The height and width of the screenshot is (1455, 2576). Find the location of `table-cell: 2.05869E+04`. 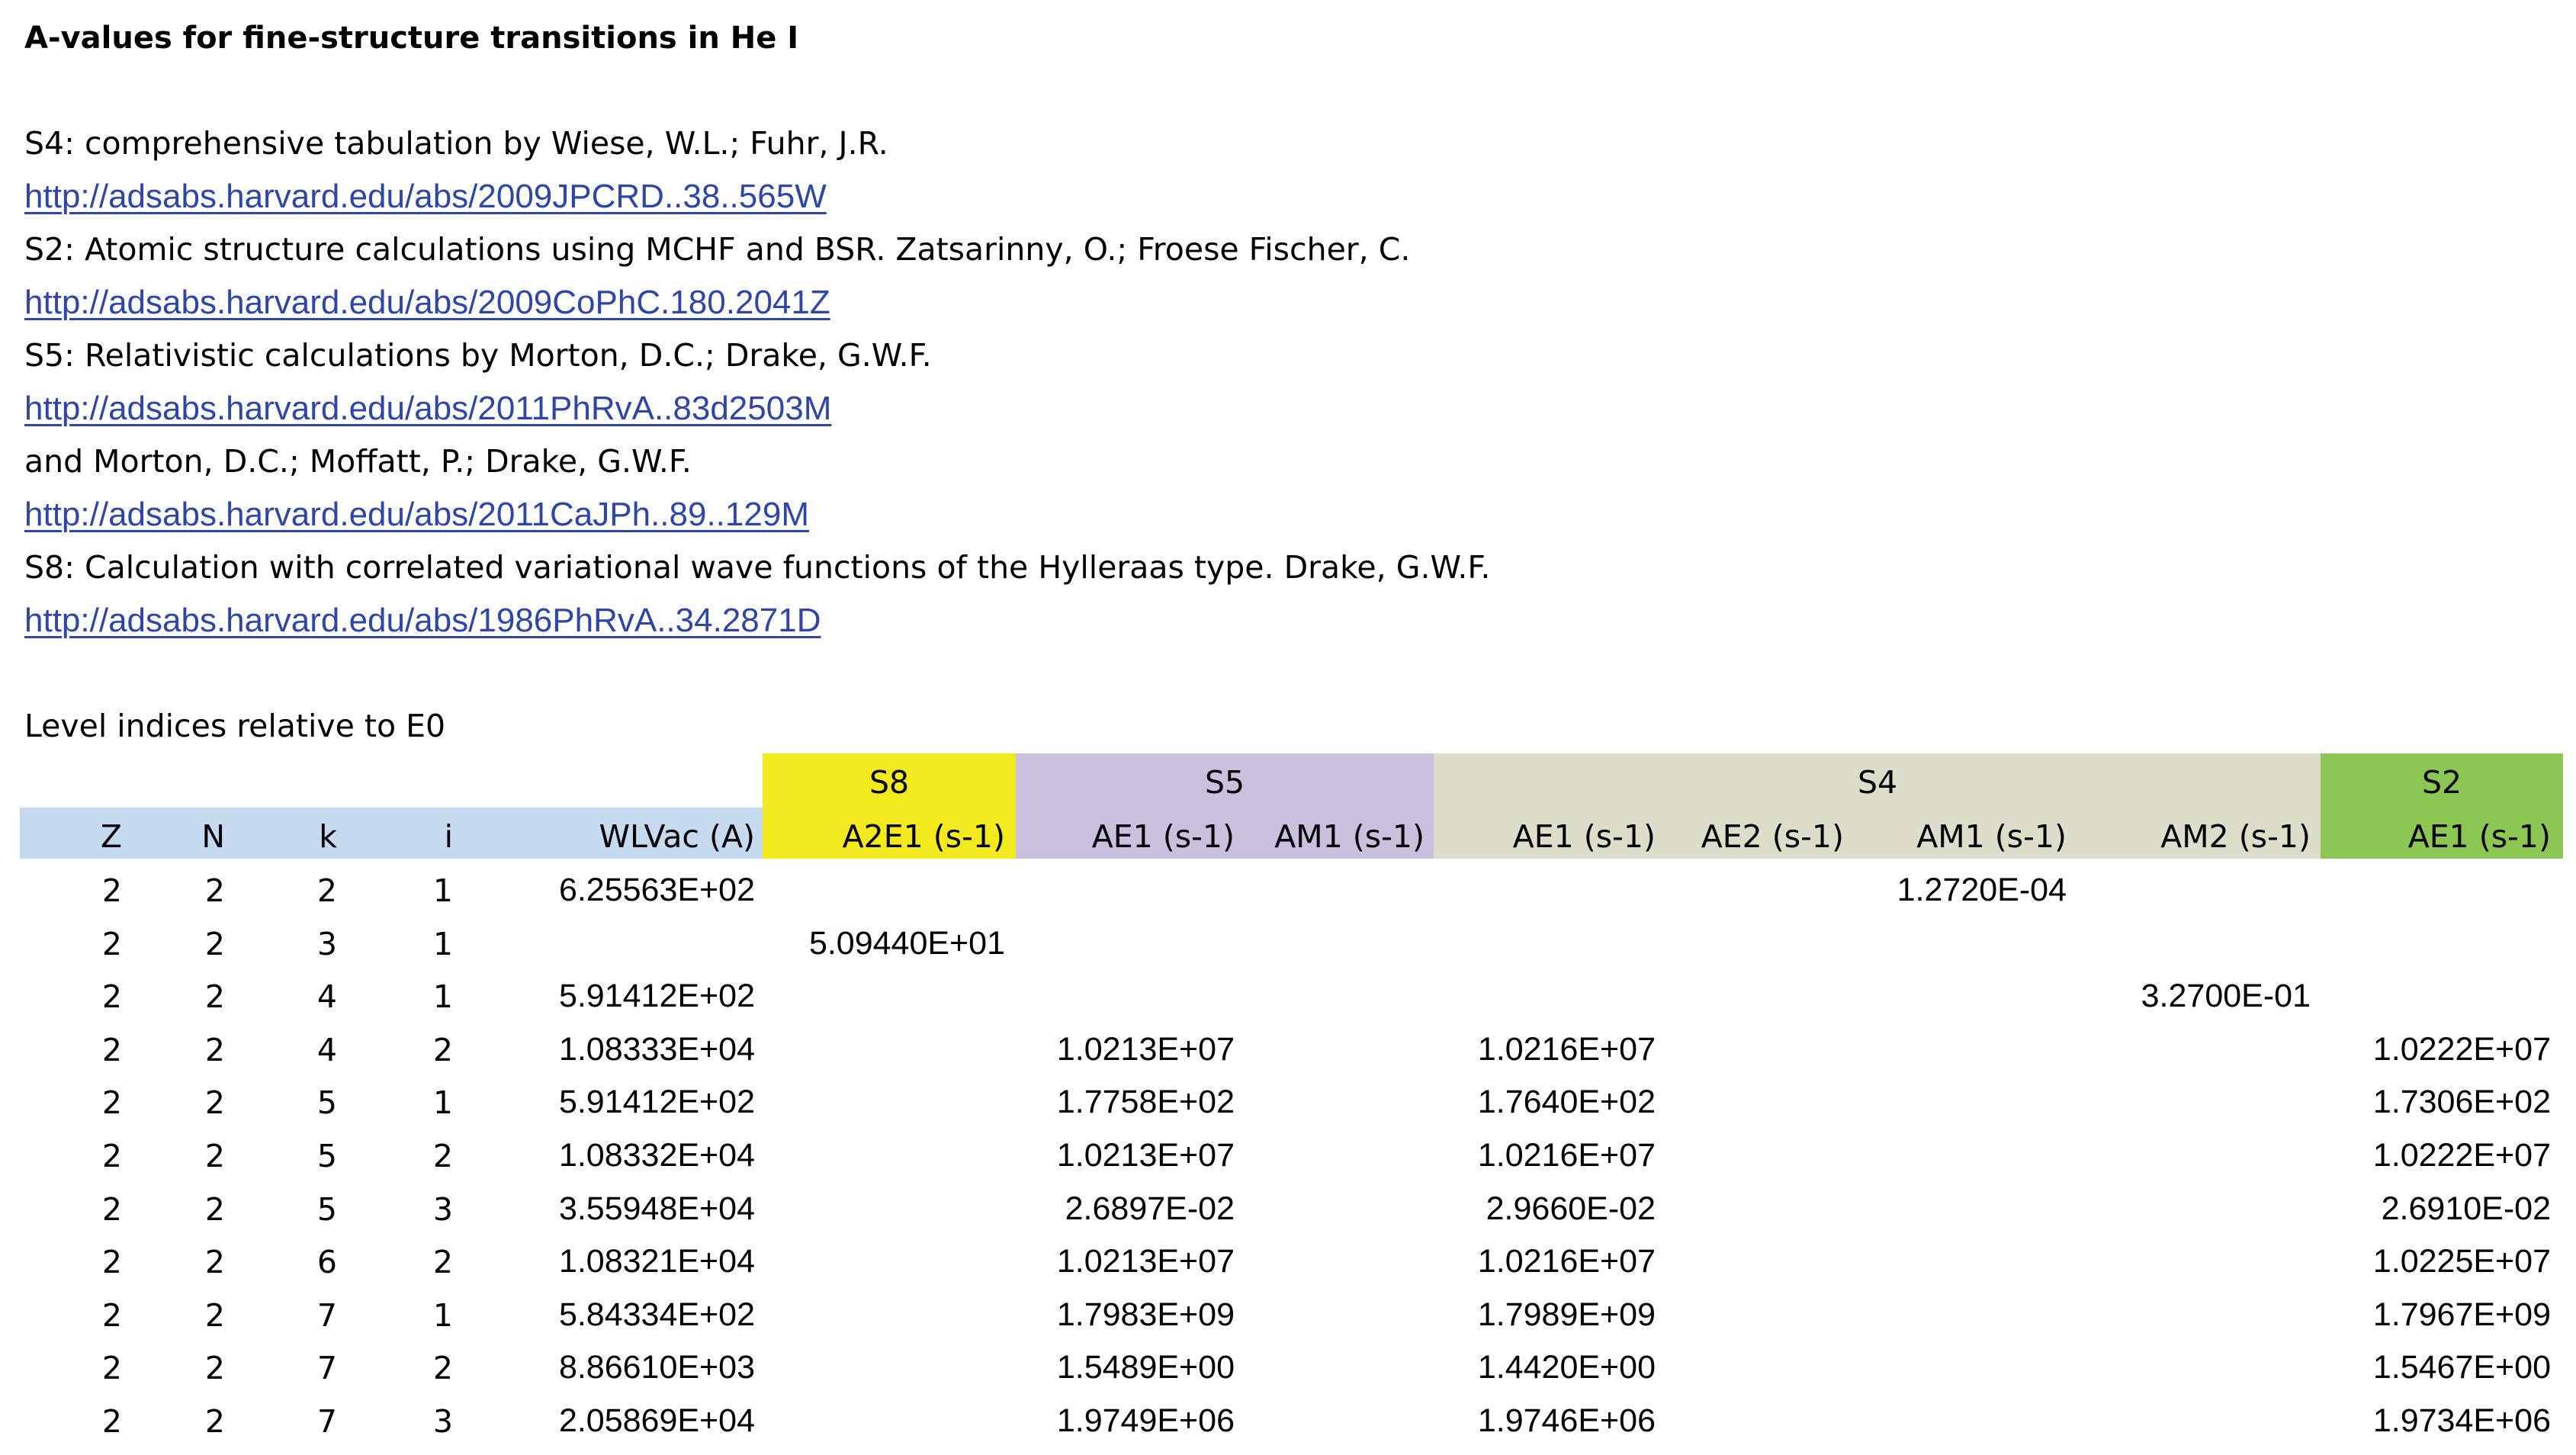

table-cell: 2.05869E+04 is located at coordinates (656, 1420).